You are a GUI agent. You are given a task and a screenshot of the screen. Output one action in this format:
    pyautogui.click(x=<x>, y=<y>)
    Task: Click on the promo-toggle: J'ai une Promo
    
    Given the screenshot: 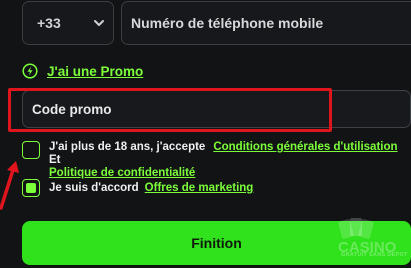 What is the action you would take?
    pyautogui.click(x=82, y=71)
    